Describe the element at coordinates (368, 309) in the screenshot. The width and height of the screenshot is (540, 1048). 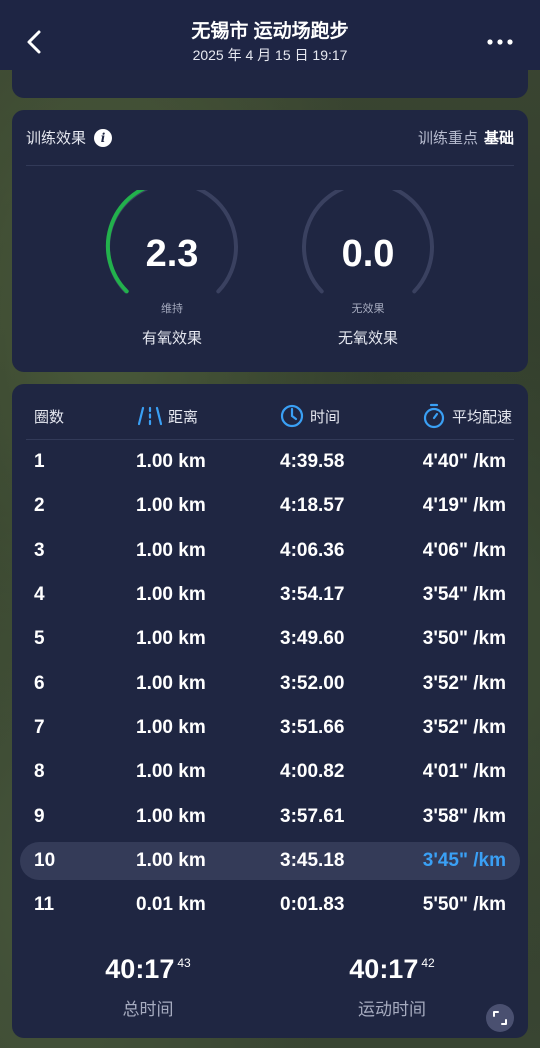
I see `anaerobic-level: 无效果` at that location.